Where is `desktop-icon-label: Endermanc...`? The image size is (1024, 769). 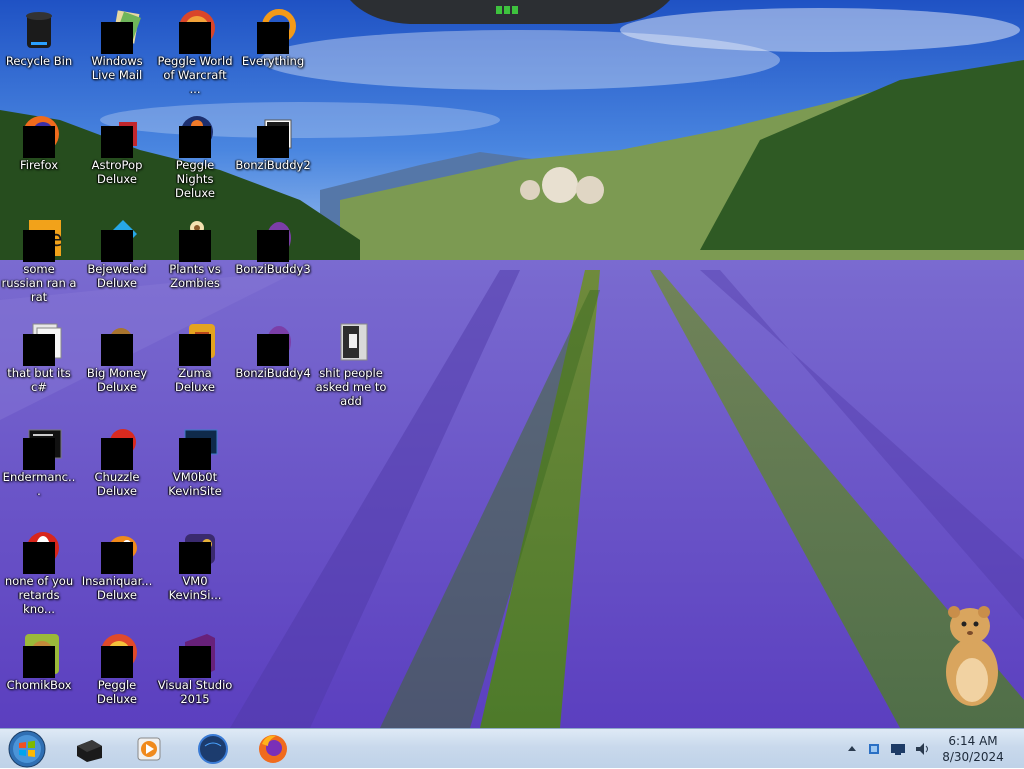 desktop-icon-label: Endermanc... is located at coordinates (39, 484).